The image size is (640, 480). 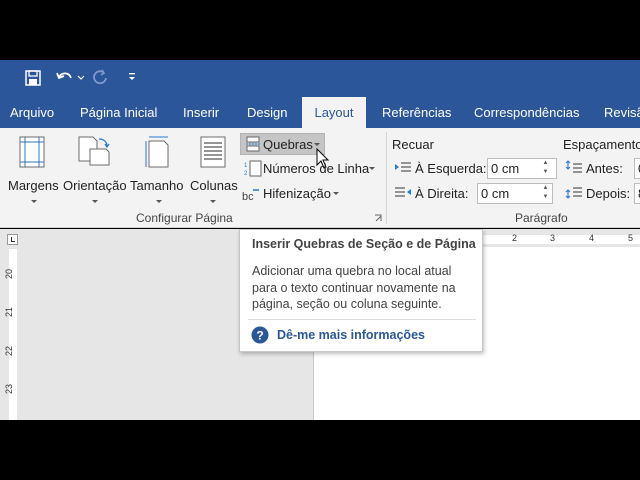 I want to click on size-label: Tamanho, so click(x=157, y=185).